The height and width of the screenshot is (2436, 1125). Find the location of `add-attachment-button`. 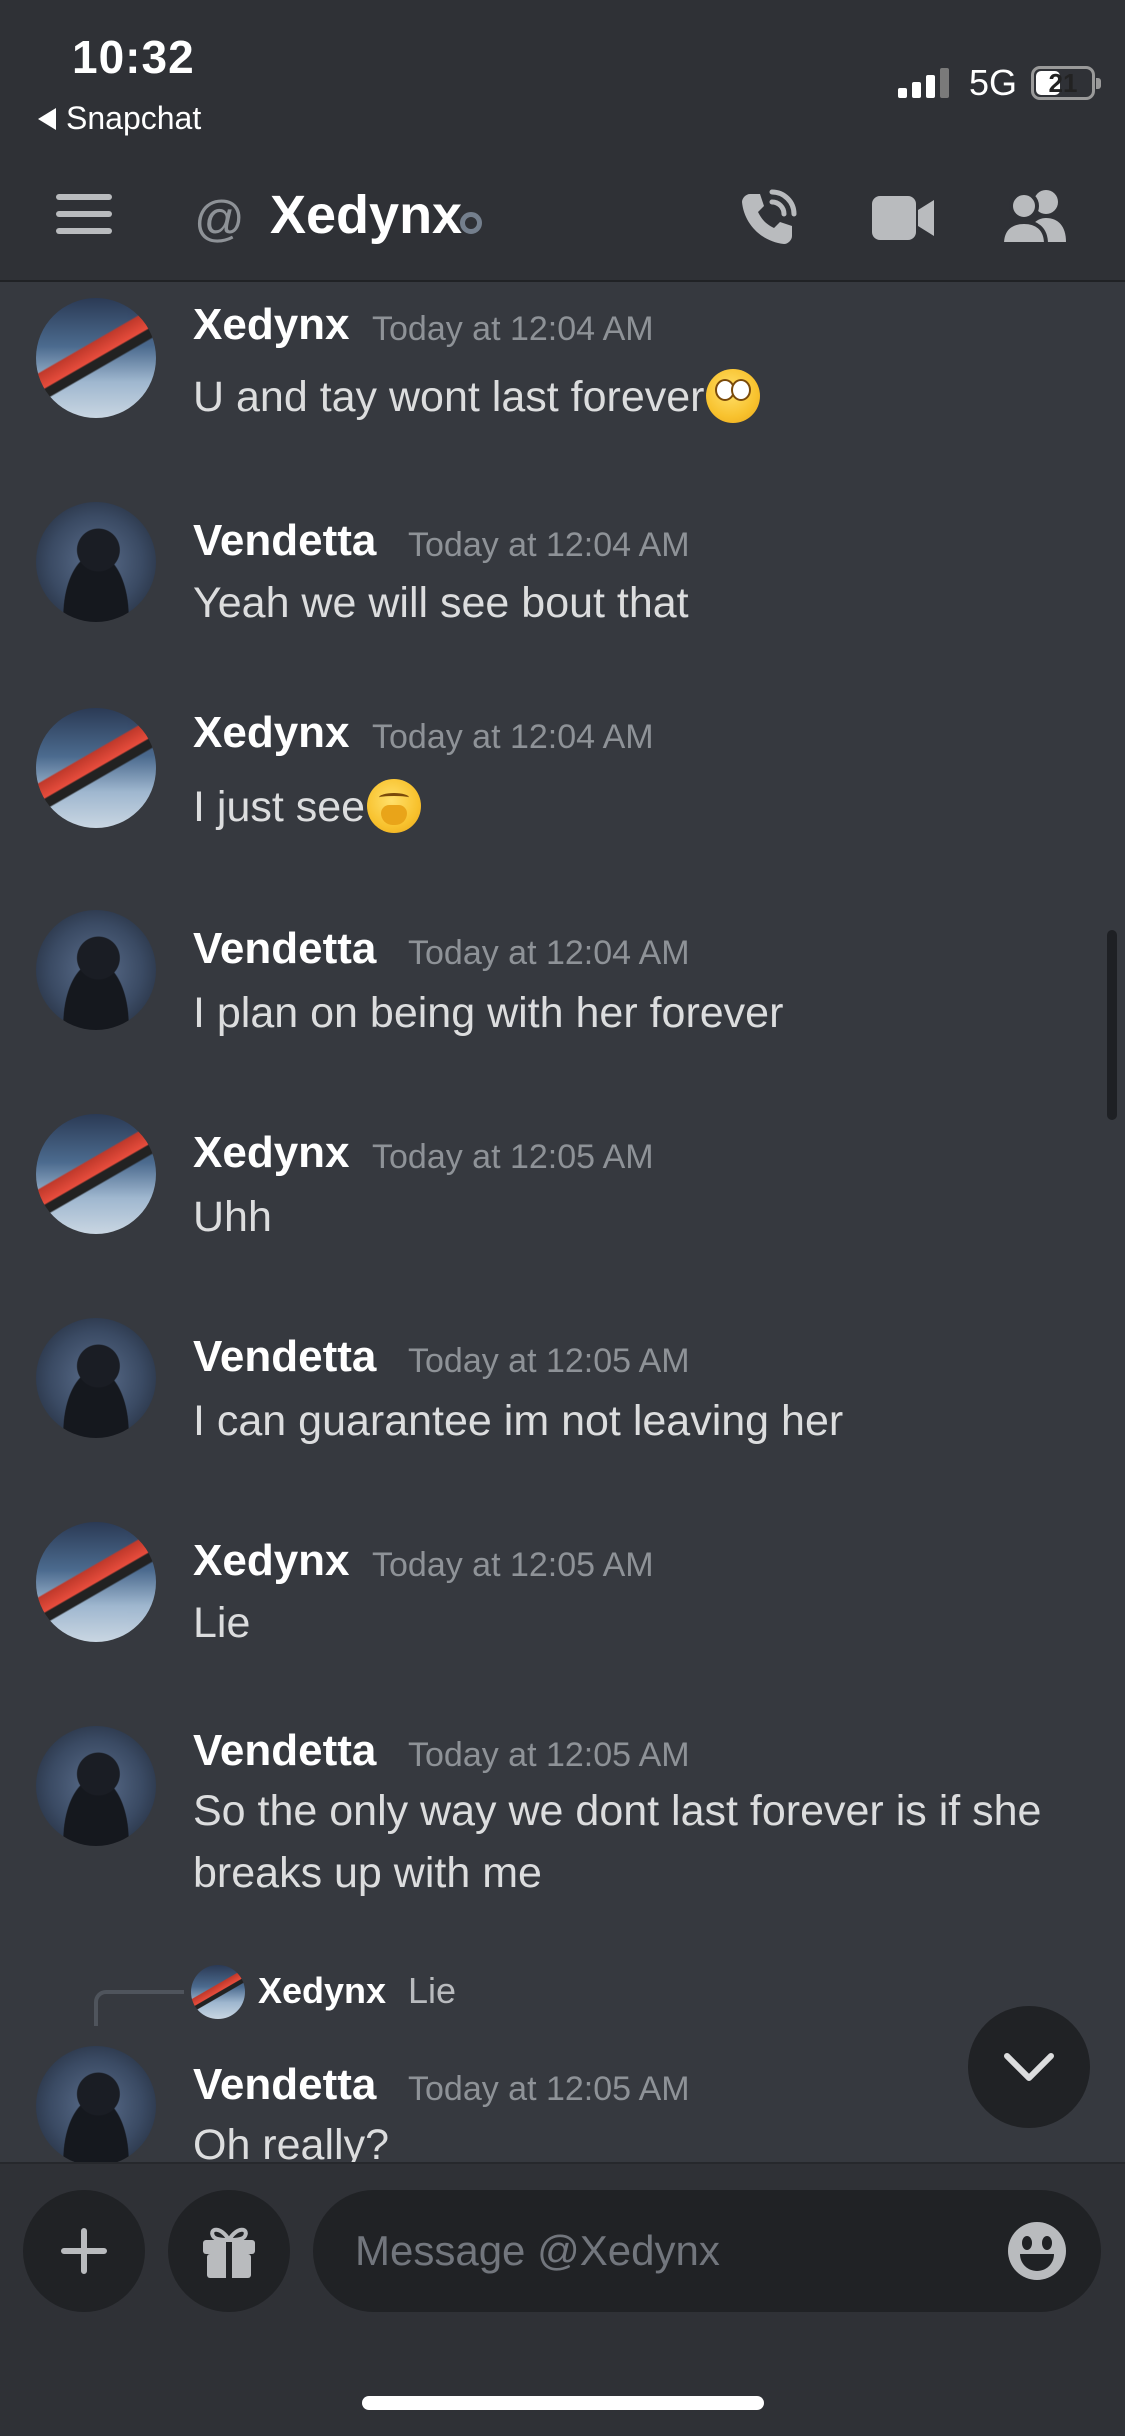

add-attachment-button is located at coordinates (84, 2251).